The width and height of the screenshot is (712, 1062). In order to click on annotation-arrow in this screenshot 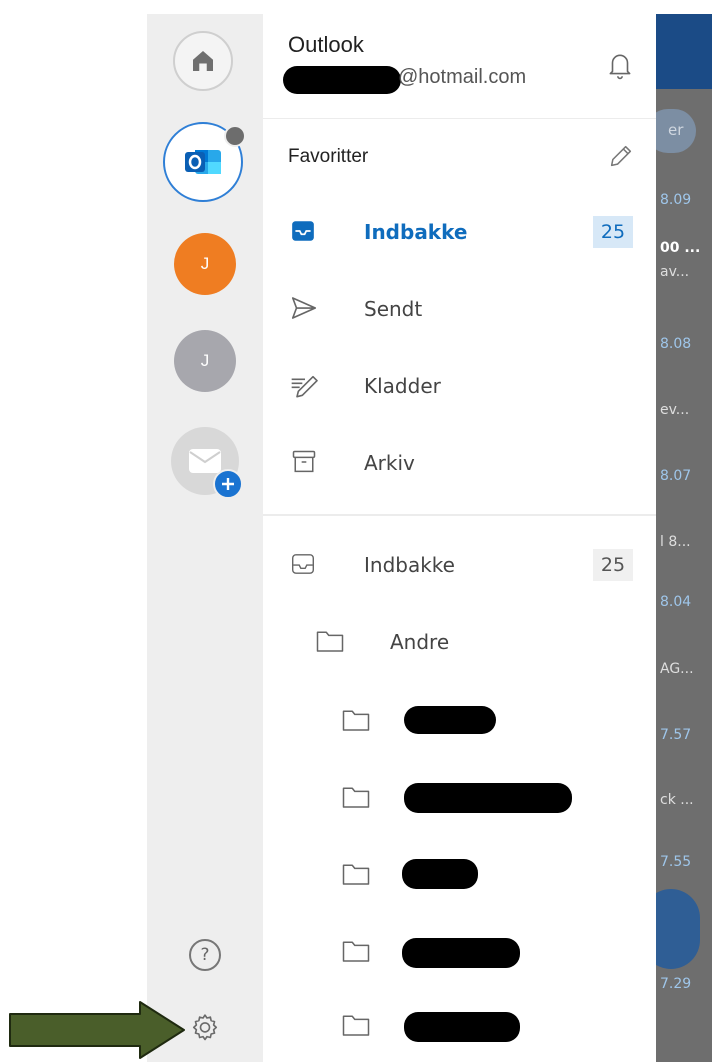, I will do `click(97, 1030)`.